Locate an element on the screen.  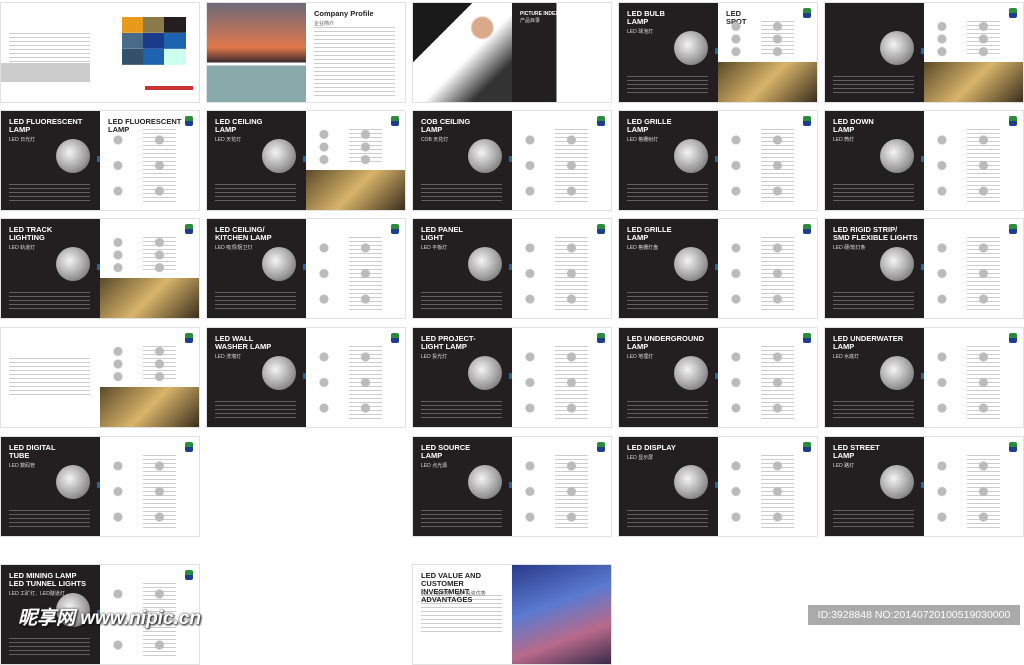
left-page: LED DOWN LAMP LED 筒灯 is located at coordinates (874, 160).